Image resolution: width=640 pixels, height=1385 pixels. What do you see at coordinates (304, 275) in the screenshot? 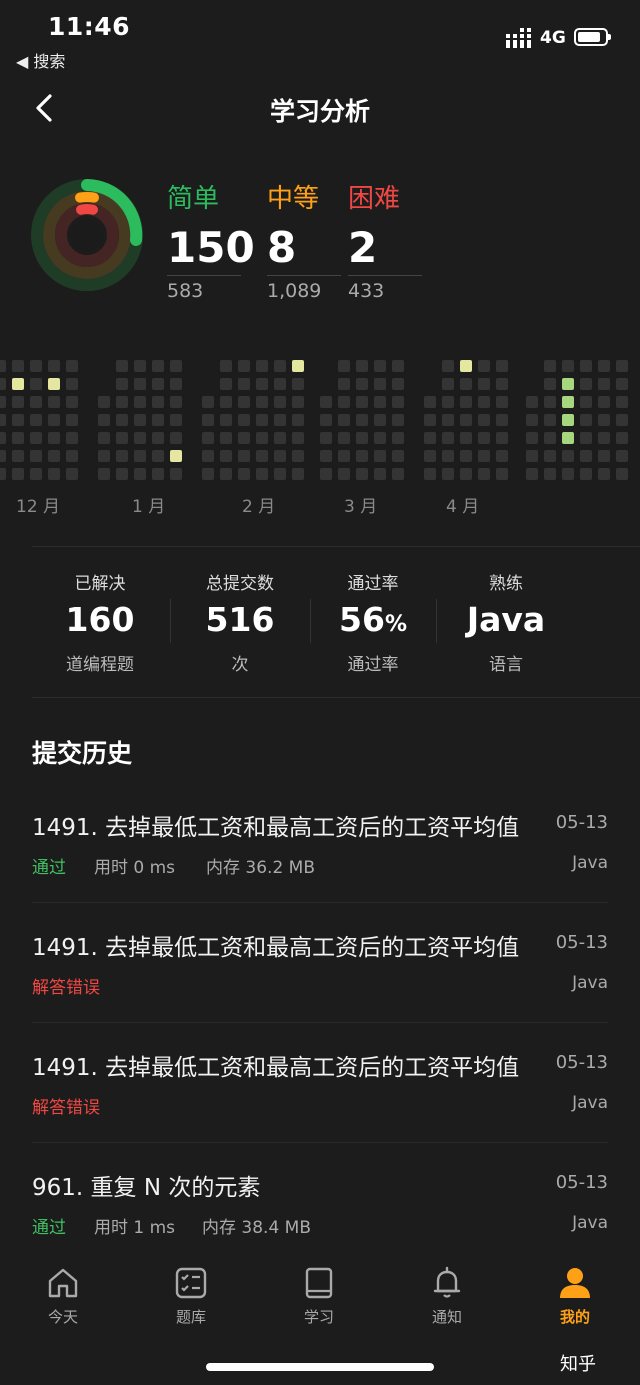
I see `medium-divider` at bounding box center [304, 275].